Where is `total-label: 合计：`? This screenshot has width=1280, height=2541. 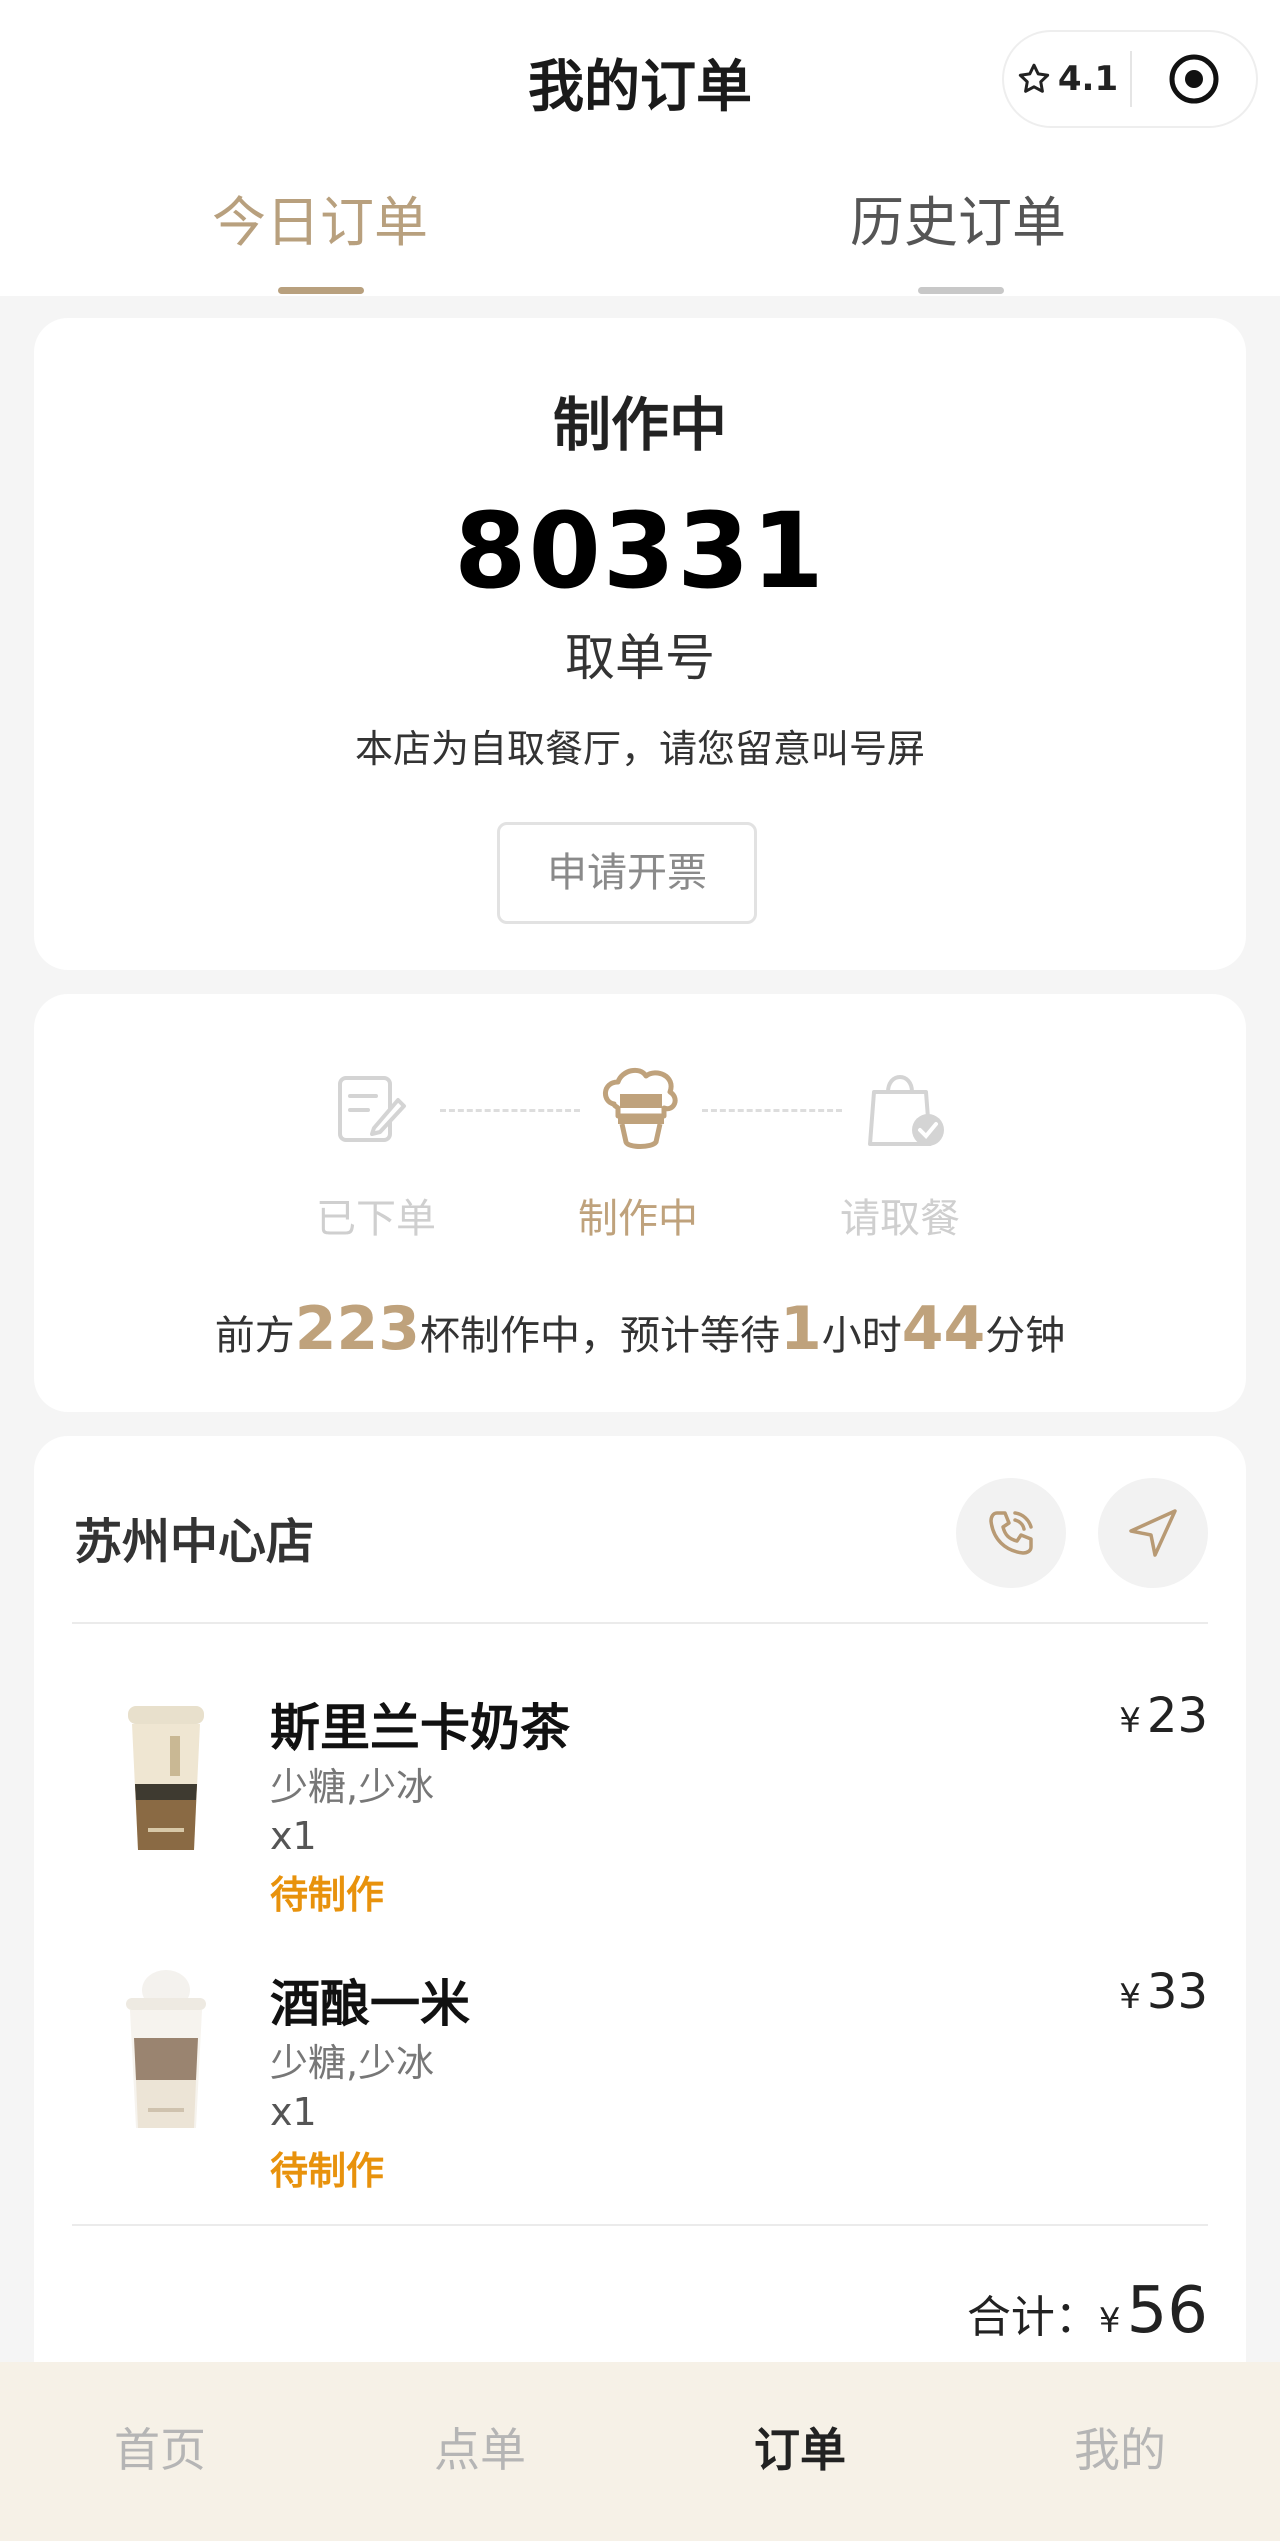
total-label: 合计： is located at coordinates (1032, 2317).